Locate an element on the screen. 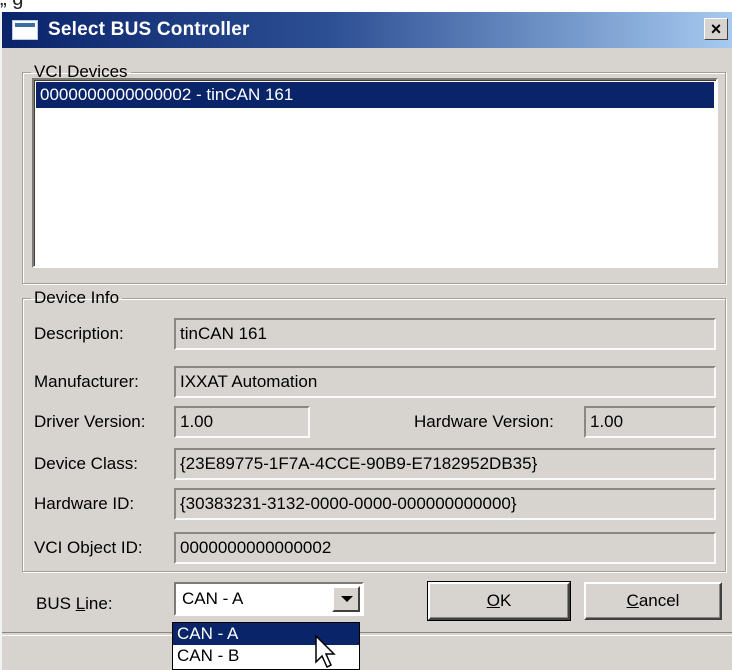 The image size is (732, 670). vci-object-id-field: 0000000000000002 is located at coordinates (445, 548).